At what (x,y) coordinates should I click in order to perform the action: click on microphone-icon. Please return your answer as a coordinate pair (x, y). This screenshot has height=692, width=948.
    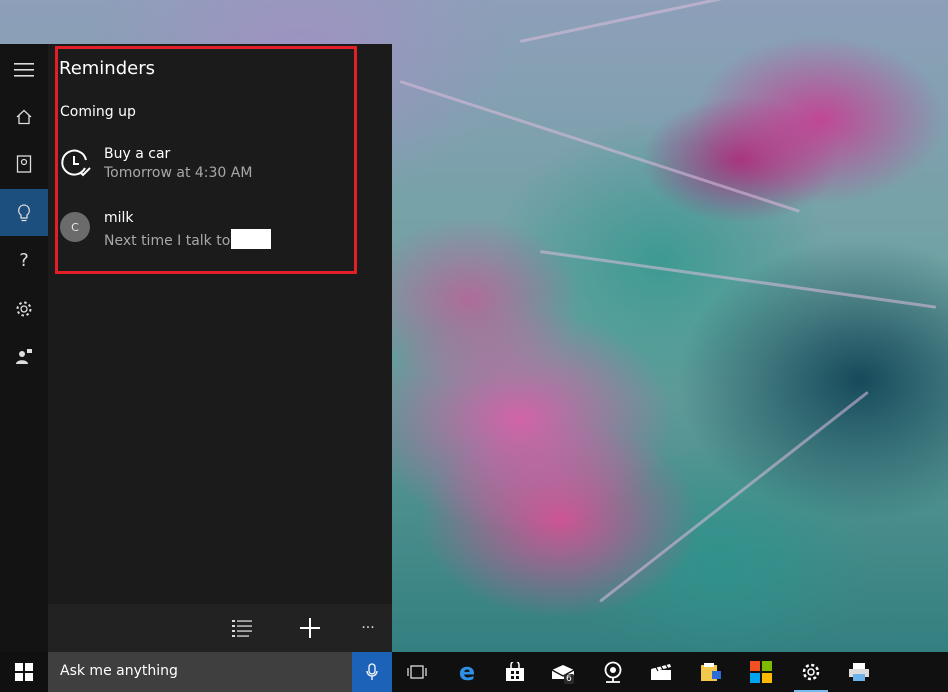
    Looking at the image, I should click on (372, 671).